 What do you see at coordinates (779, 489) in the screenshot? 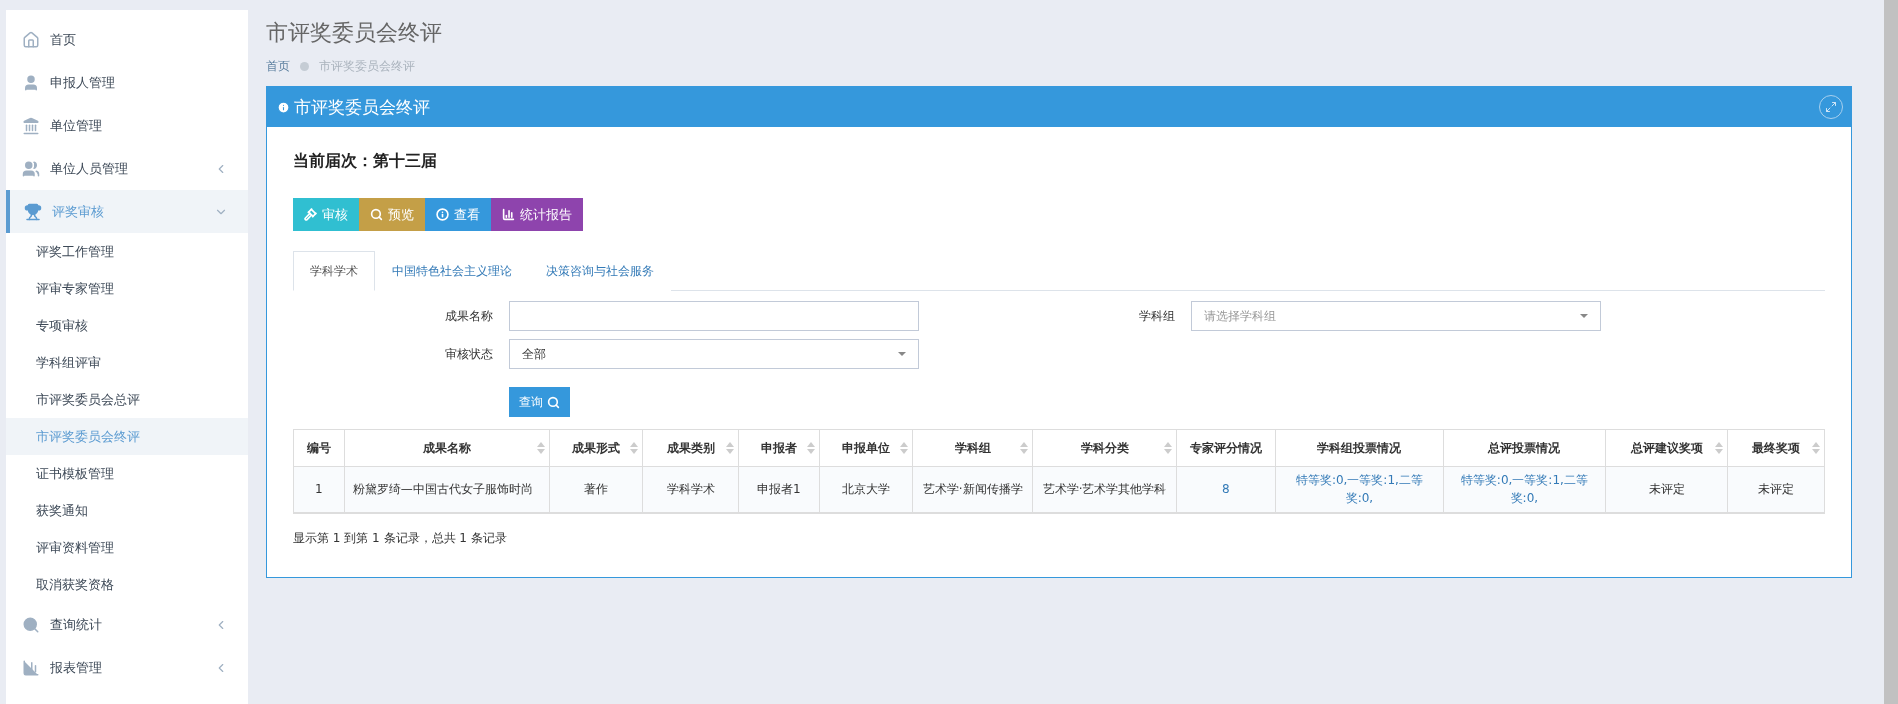
I see `table-cell: 申报者1` at bounding box center [779, 489].